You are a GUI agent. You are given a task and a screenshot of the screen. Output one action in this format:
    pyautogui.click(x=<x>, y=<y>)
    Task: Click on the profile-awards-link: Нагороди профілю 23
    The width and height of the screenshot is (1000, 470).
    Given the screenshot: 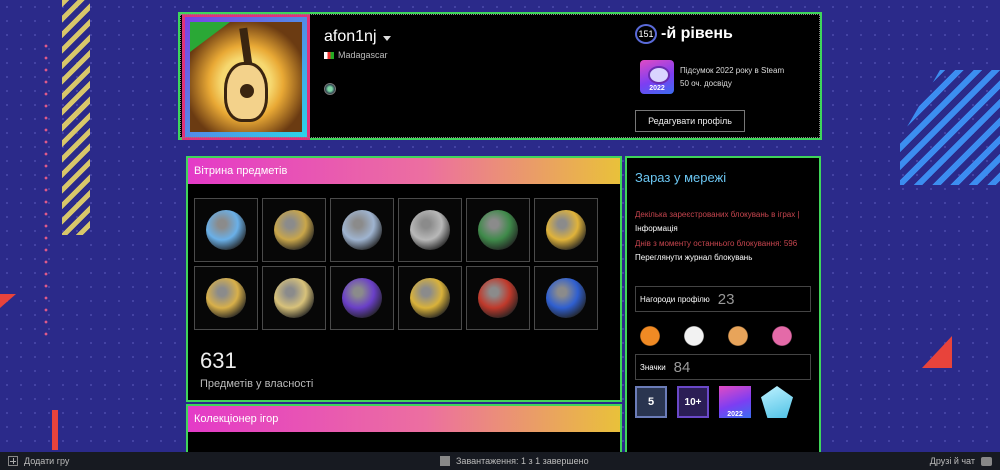 What is the action you would take?
    pyautogui.click(x=723, y=299)
    